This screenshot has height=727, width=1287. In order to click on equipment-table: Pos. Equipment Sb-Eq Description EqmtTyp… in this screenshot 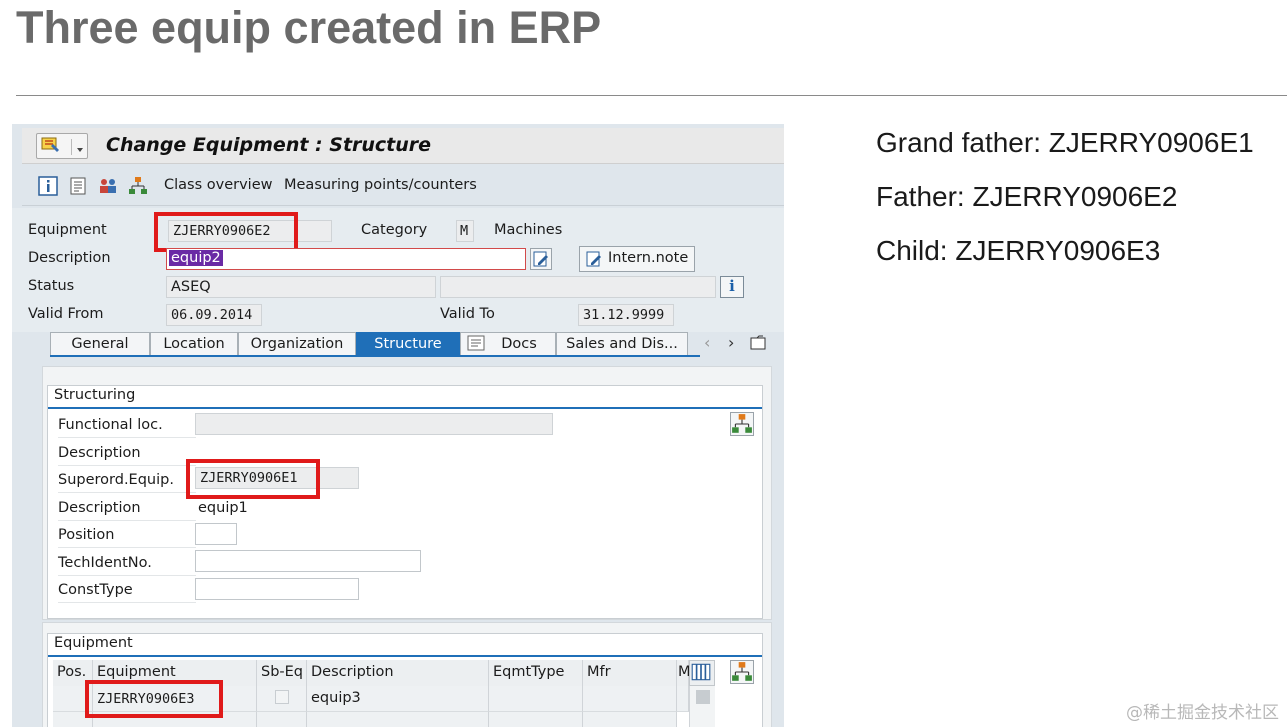, I will do `click(384, 693)`.